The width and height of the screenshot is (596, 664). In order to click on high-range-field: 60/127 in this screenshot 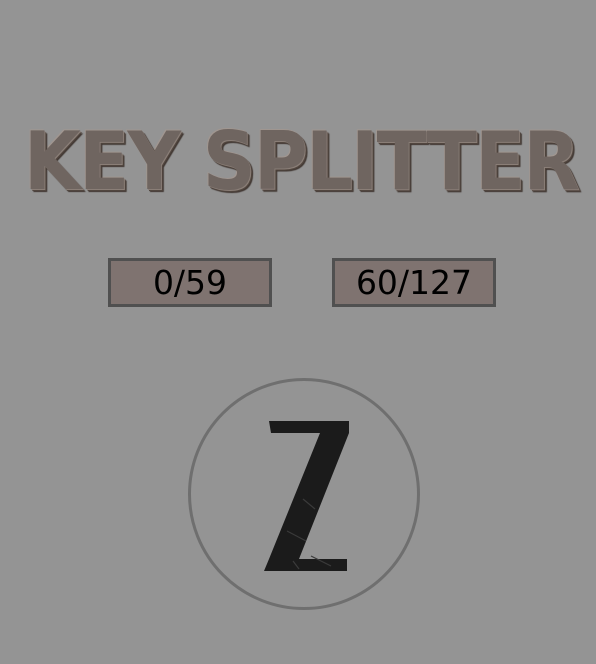, I will do `click(414, 282)`.